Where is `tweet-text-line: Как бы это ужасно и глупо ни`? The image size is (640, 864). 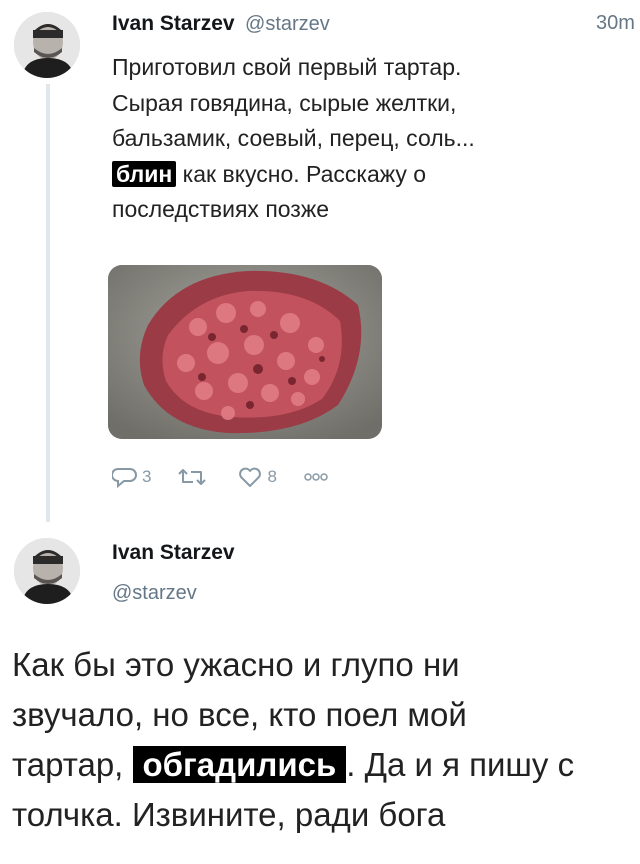 tweet-text-line: Как бы это ужасно и глупо ни is located at coordinates (236, 664).